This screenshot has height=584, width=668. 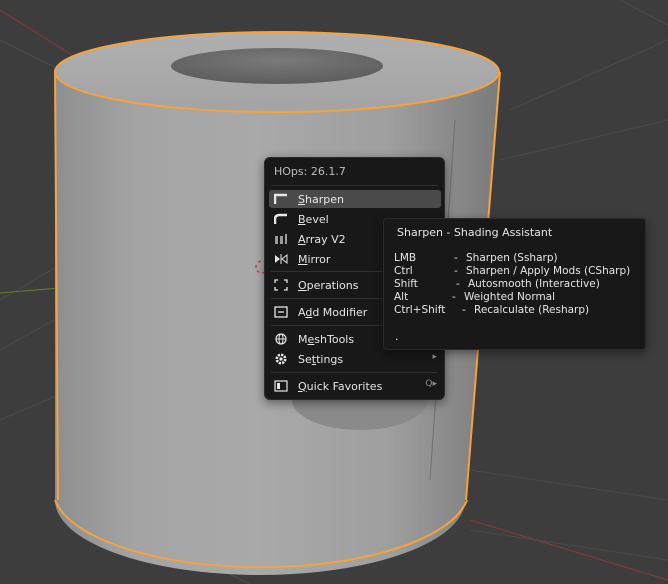 I want to click on menu-item-label: Sharpen, so click(x=321, y=199).